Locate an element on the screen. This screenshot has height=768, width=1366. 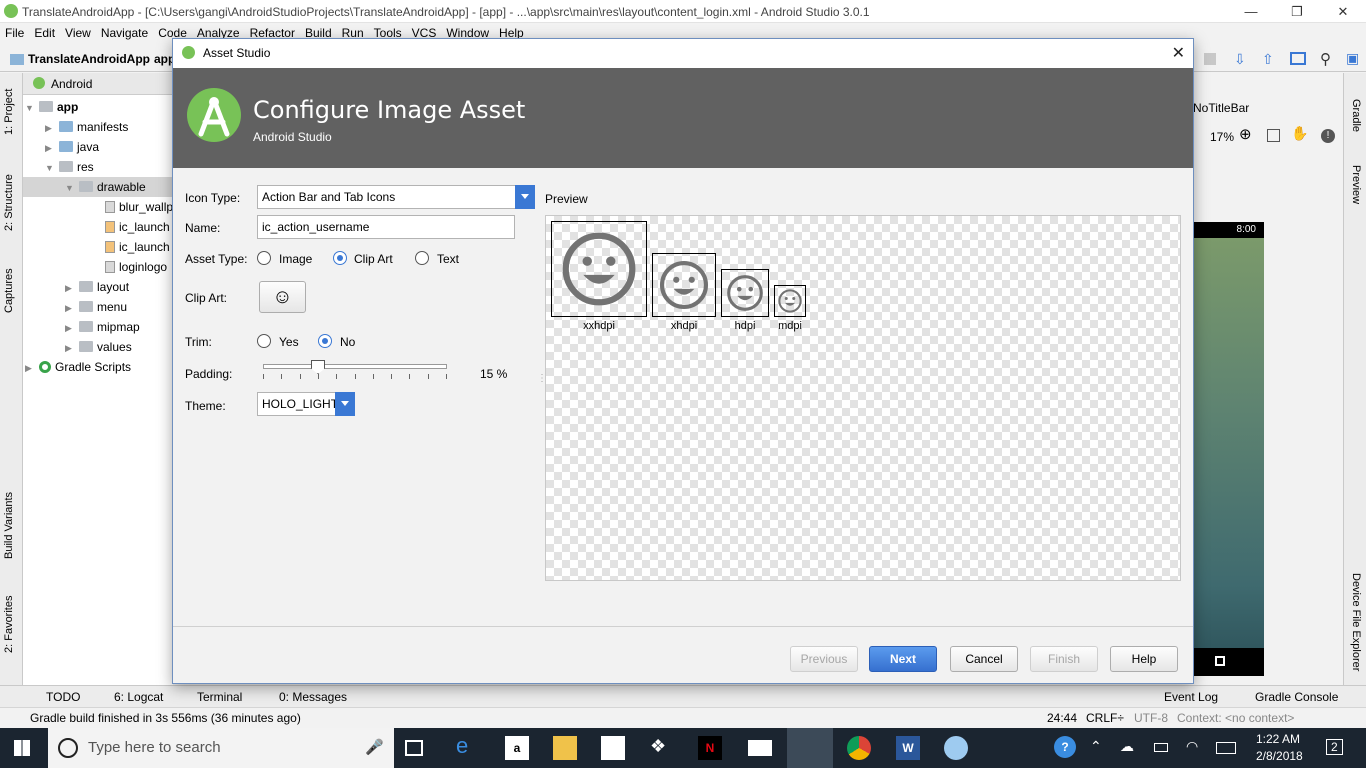
tree-item-file: loginlogo is located at coordinates (139, 267).